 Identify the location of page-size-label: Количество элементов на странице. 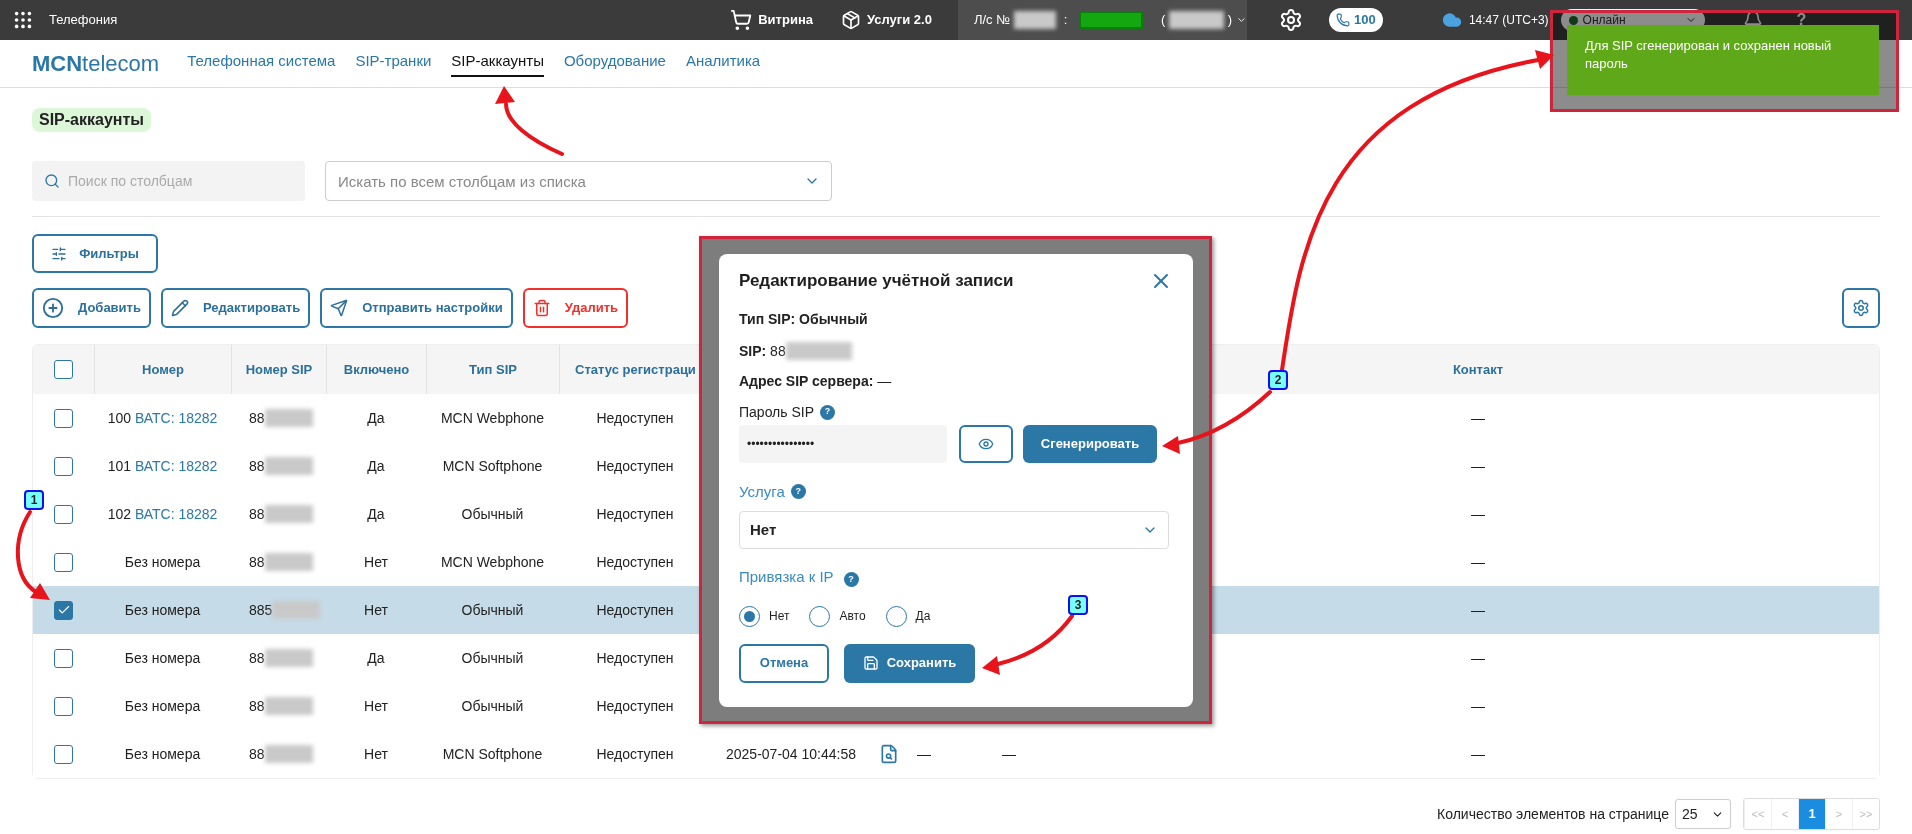
(1553, 814).